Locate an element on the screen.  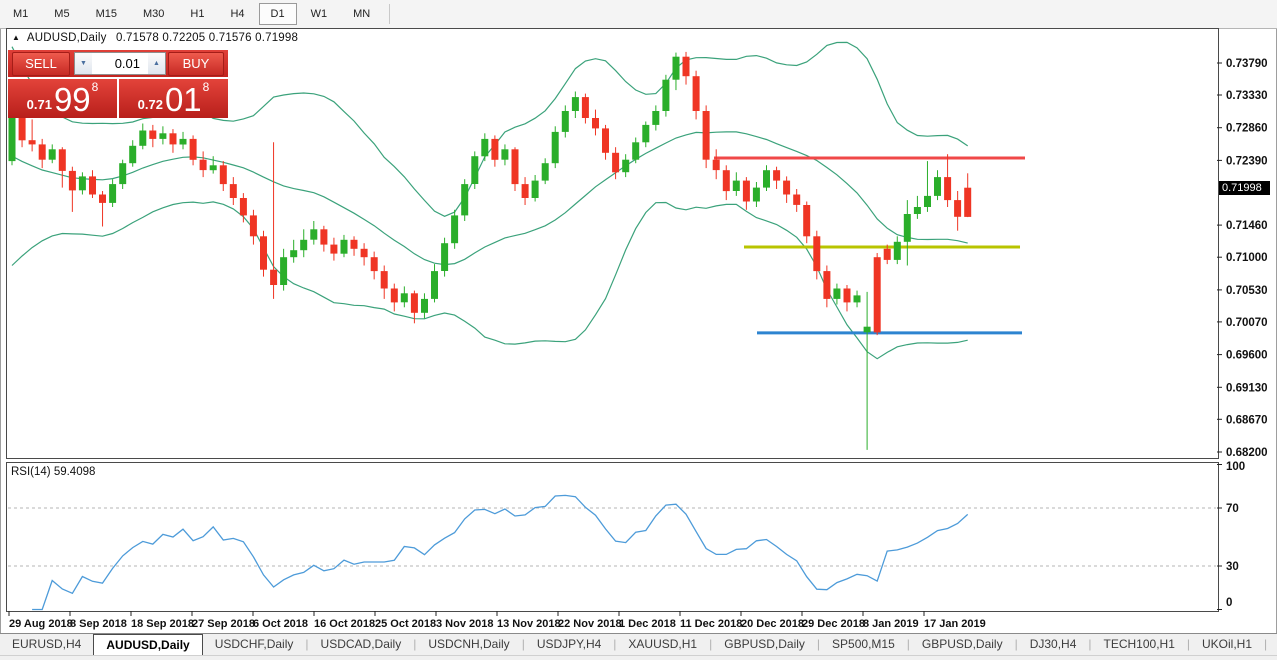
sell-price-display: 0.71 99 8 is located at coordinates (62, 98).